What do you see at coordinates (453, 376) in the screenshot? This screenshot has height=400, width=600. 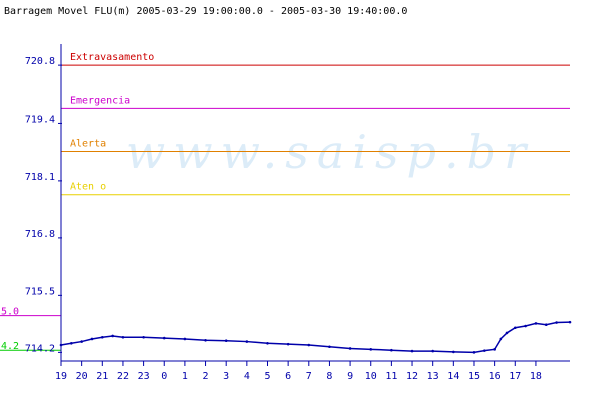 I see `x-tick-label-20: 14` at bounding box center [453, 376].